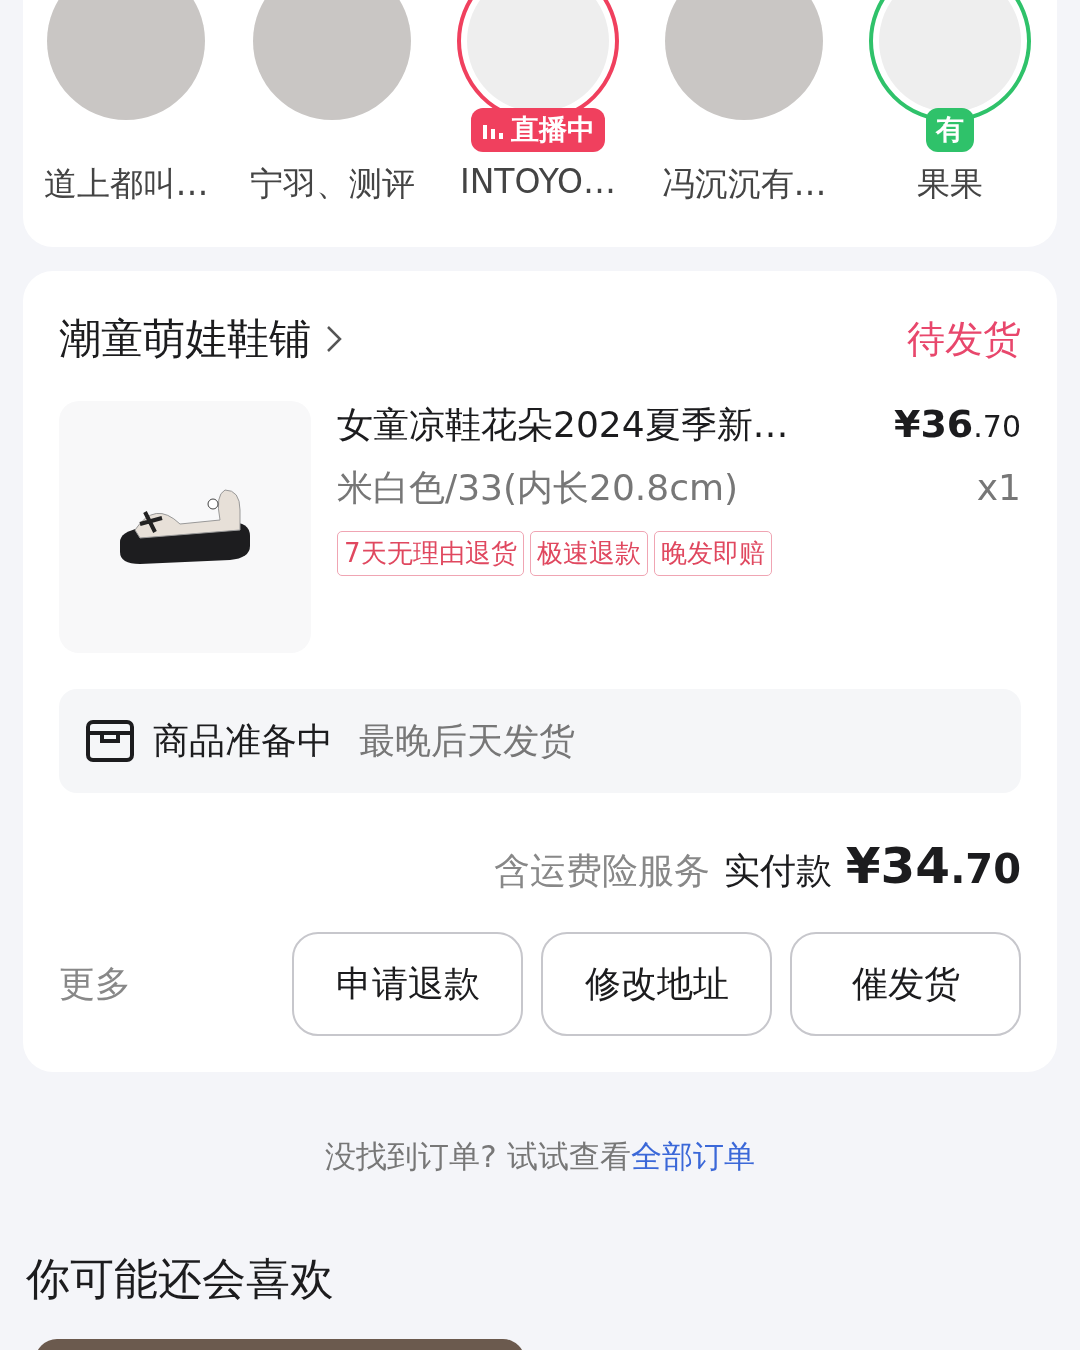 This screenshot has width=1080, height=1350. What do you see at coordinates (712, 553) in the screenshot?
I see `service-tag: 晚发即赔` at bounding box center [712, 553].